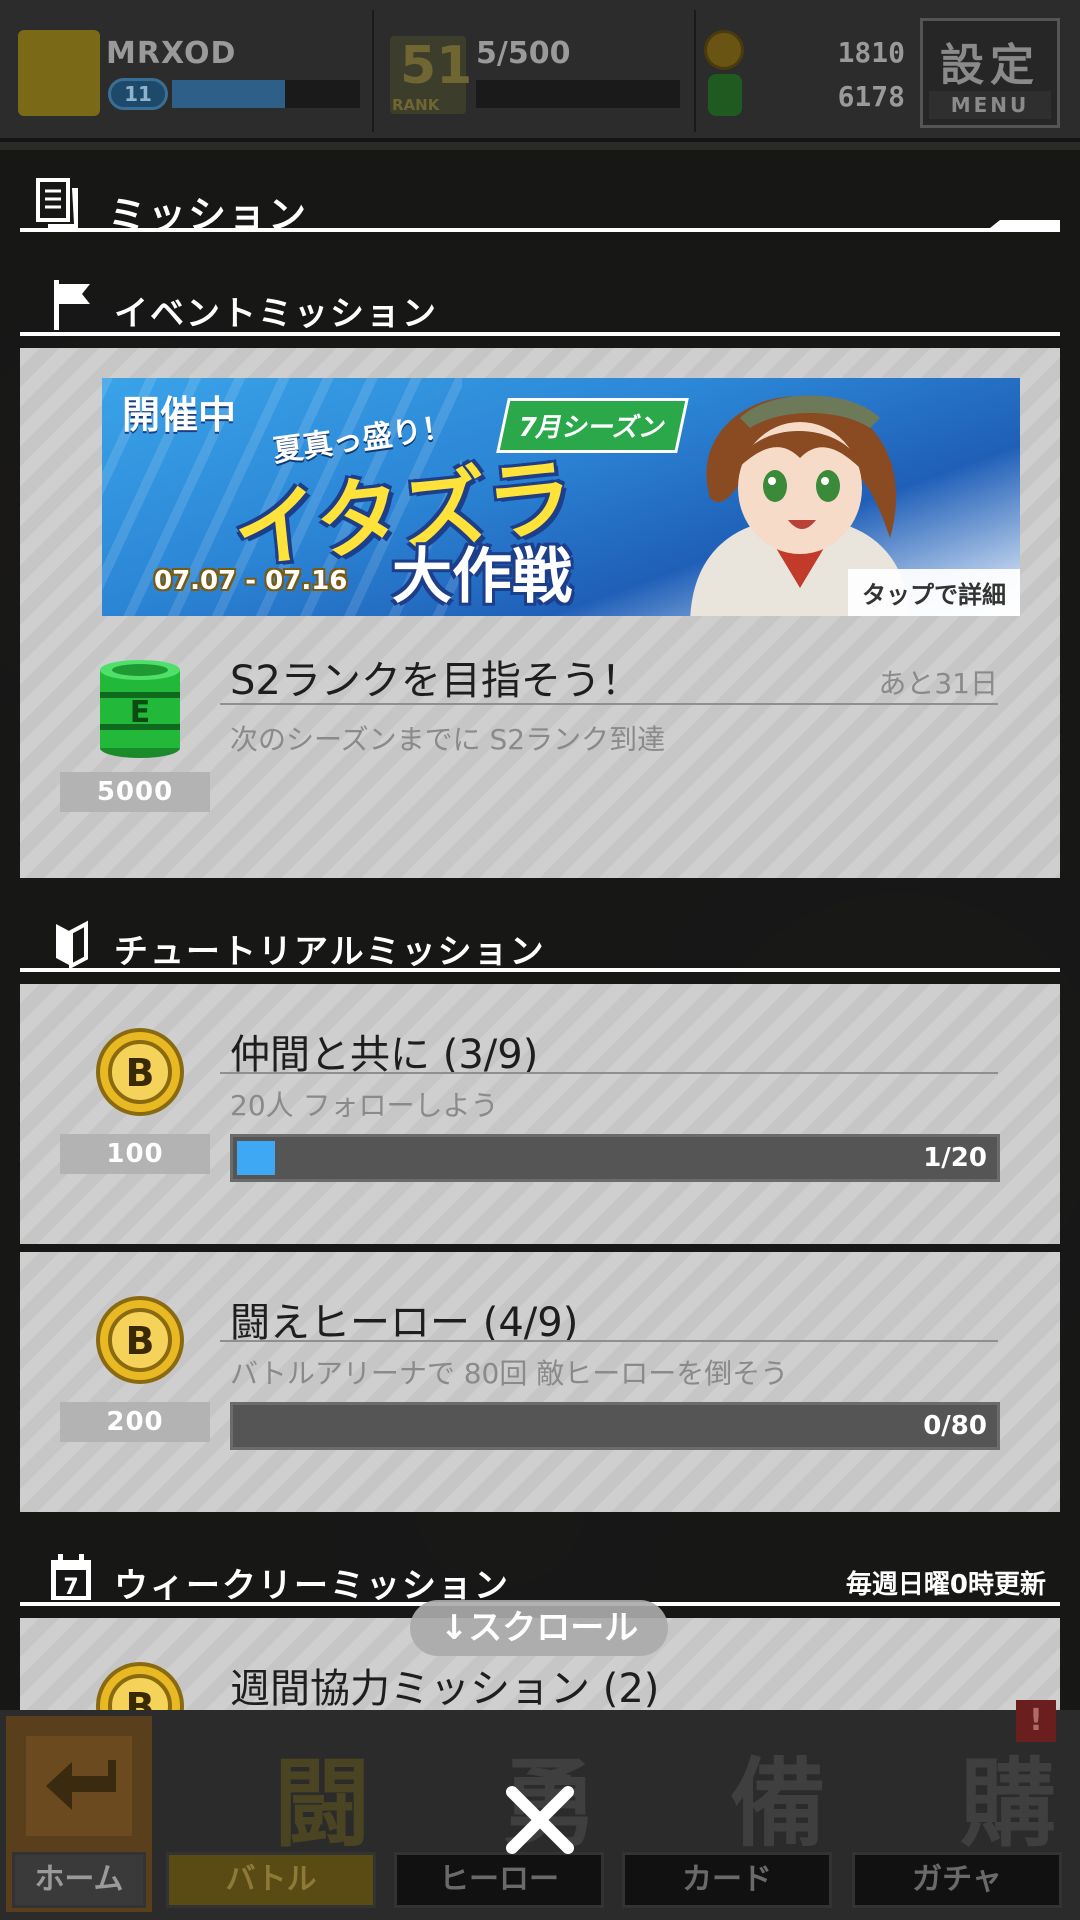  What do you see at coordinates (482, 577) in the screenshot?
I see `banner-logo-line2: 大作戦` at bounding box center [482, 577].